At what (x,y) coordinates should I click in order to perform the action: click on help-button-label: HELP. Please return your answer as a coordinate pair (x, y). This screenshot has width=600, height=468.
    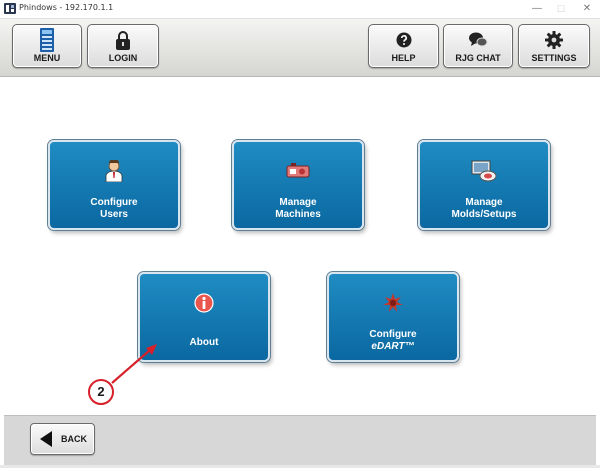
    Looking at the image, I should click on (403, 58).